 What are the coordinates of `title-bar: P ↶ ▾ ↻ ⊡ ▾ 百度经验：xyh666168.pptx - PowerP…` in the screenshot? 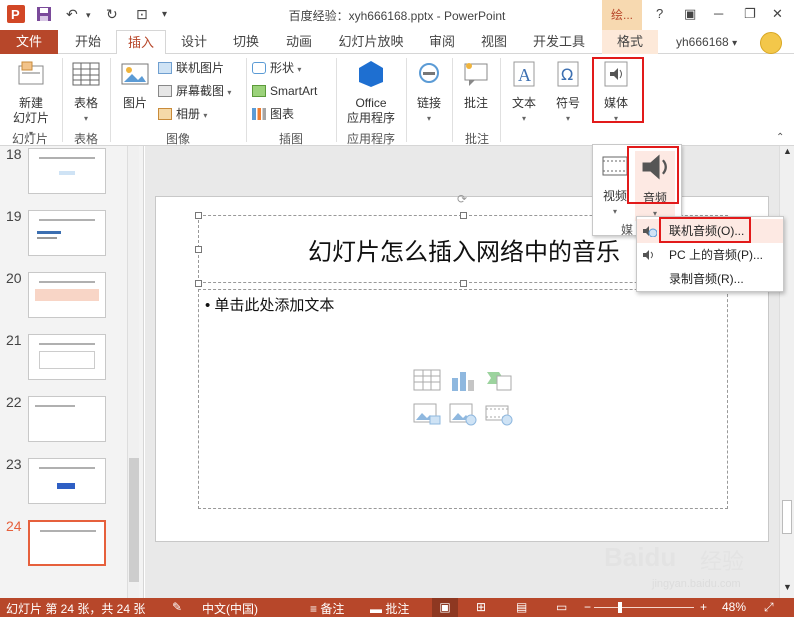 It's located at (397, 15).